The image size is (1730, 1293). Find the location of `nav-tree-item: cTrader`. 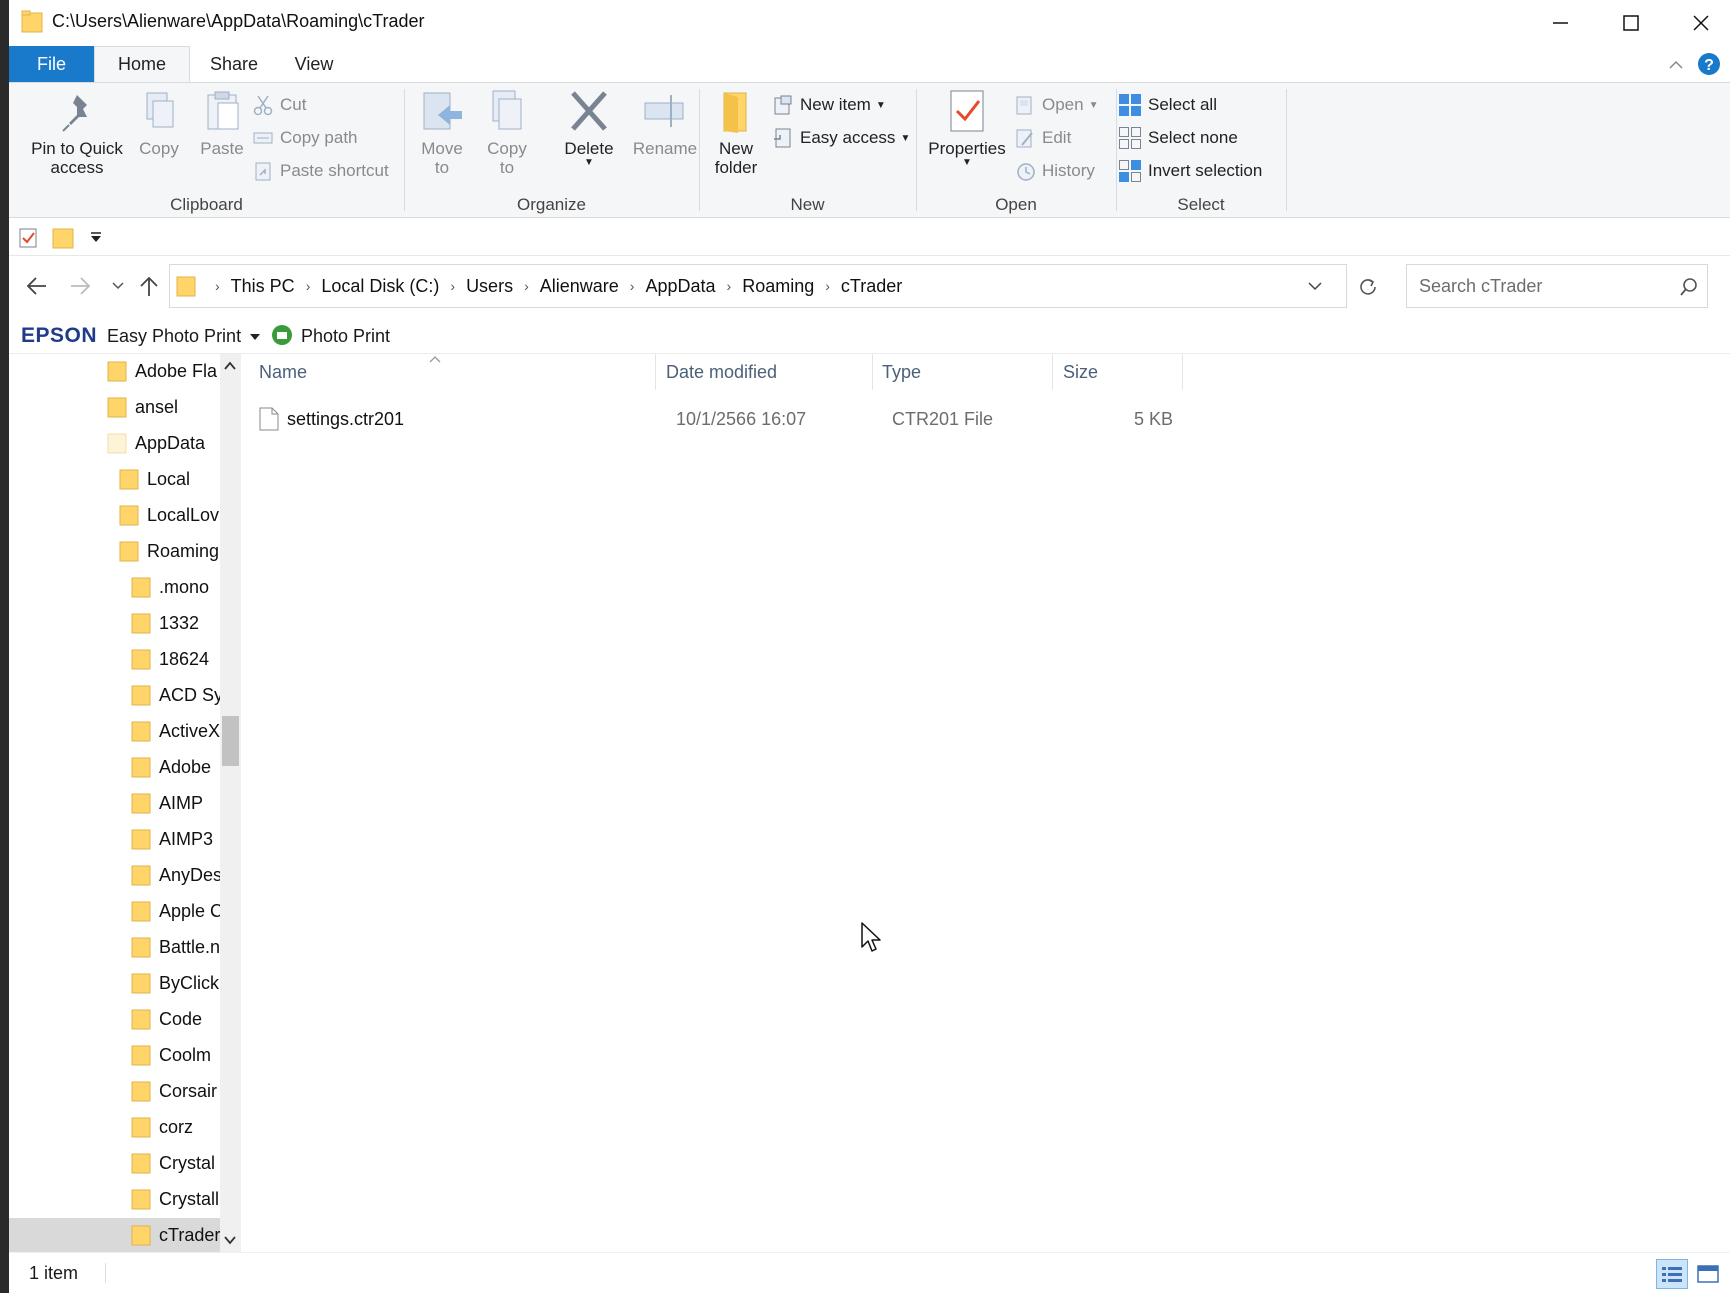

nav-tree-item: cTrader is located at coordinates (125, 1235).